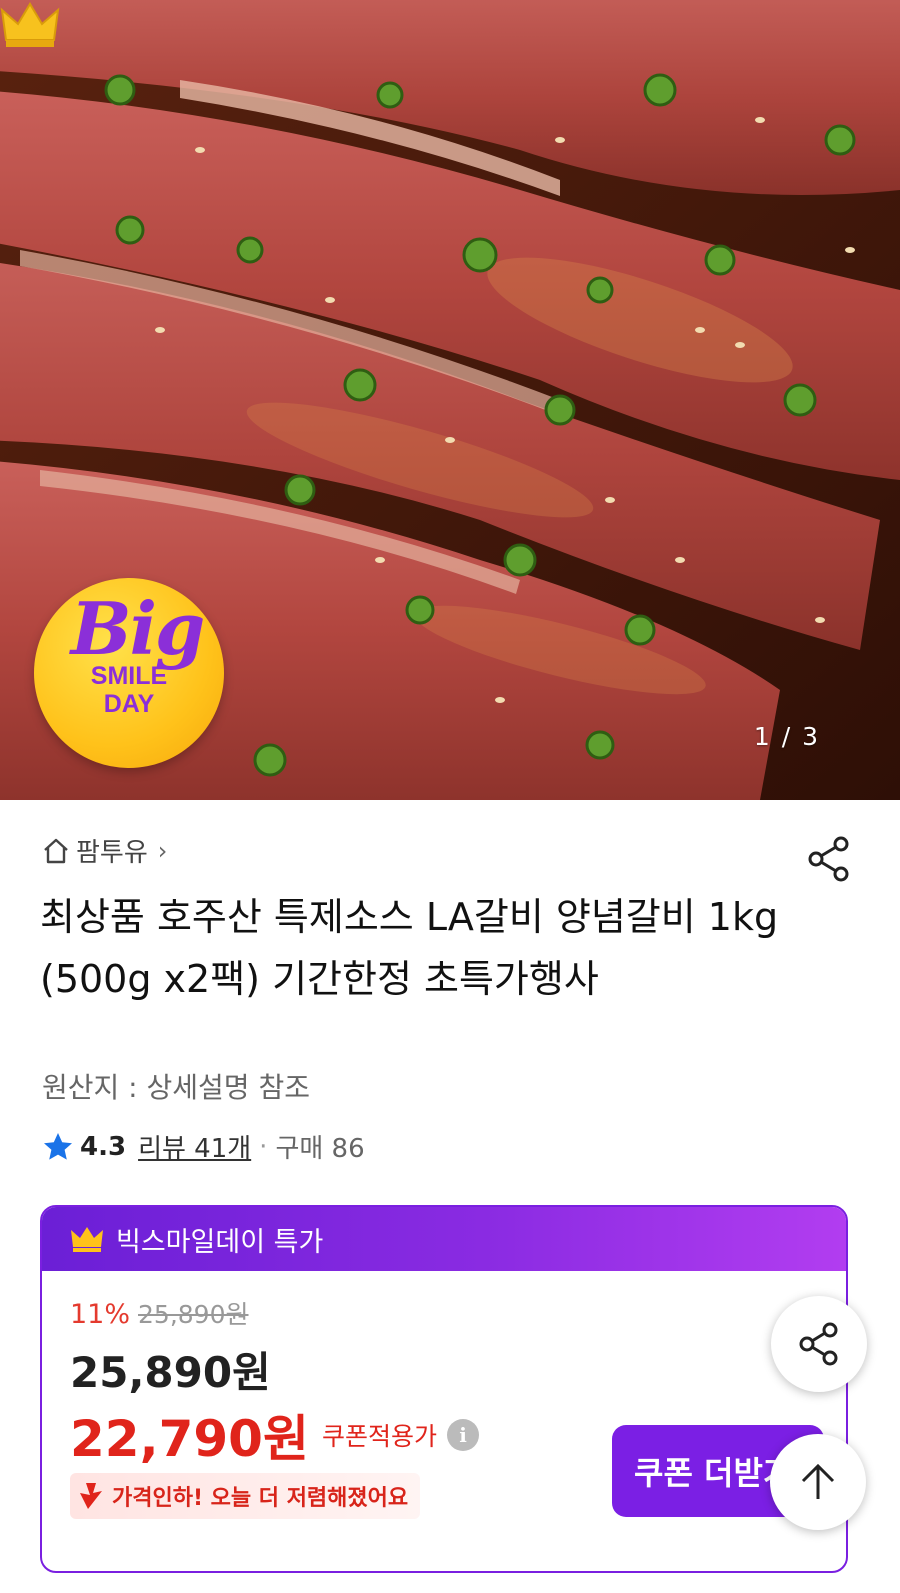 The image size is (900, 1593). Describe the element at coordinates (189, 1439) in the screenshot. I see `coupon-price: 22,790원` at that location.